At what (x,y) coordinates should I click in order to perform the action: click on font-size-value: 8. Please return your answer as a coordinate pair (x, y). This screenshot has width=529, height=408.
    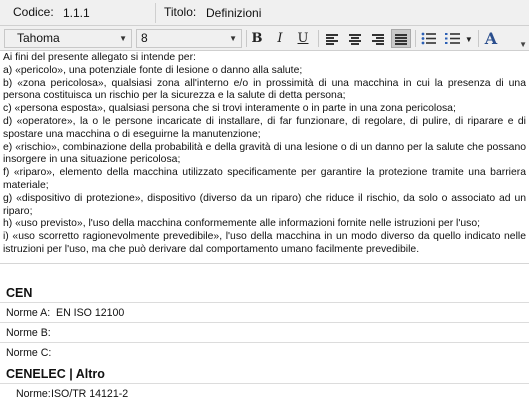
    Looking at the image, I should click on (144, 38).